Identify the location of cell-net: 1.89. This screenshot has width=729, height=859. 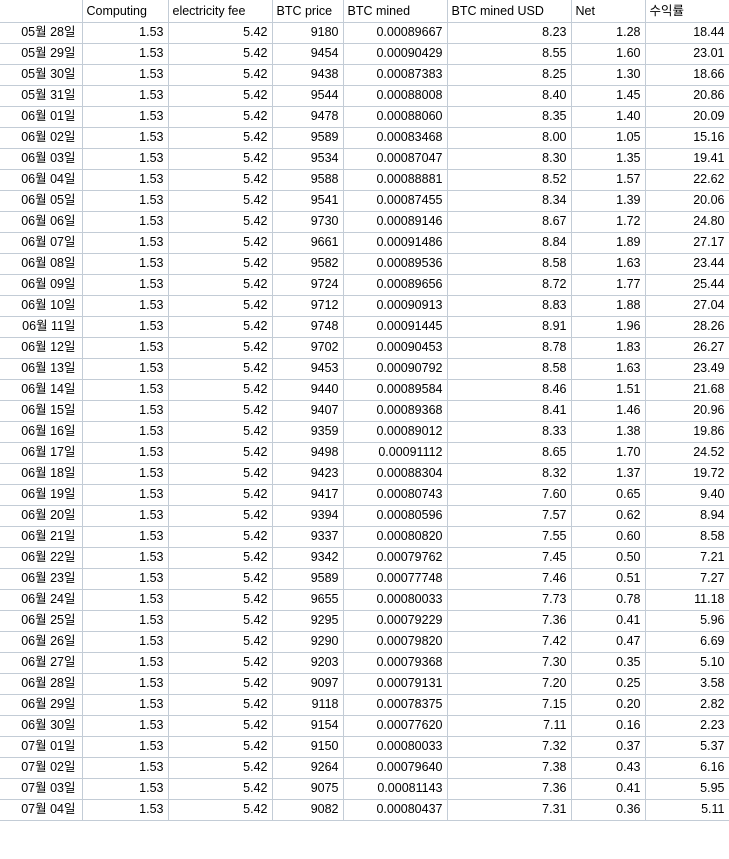
(608, 243).